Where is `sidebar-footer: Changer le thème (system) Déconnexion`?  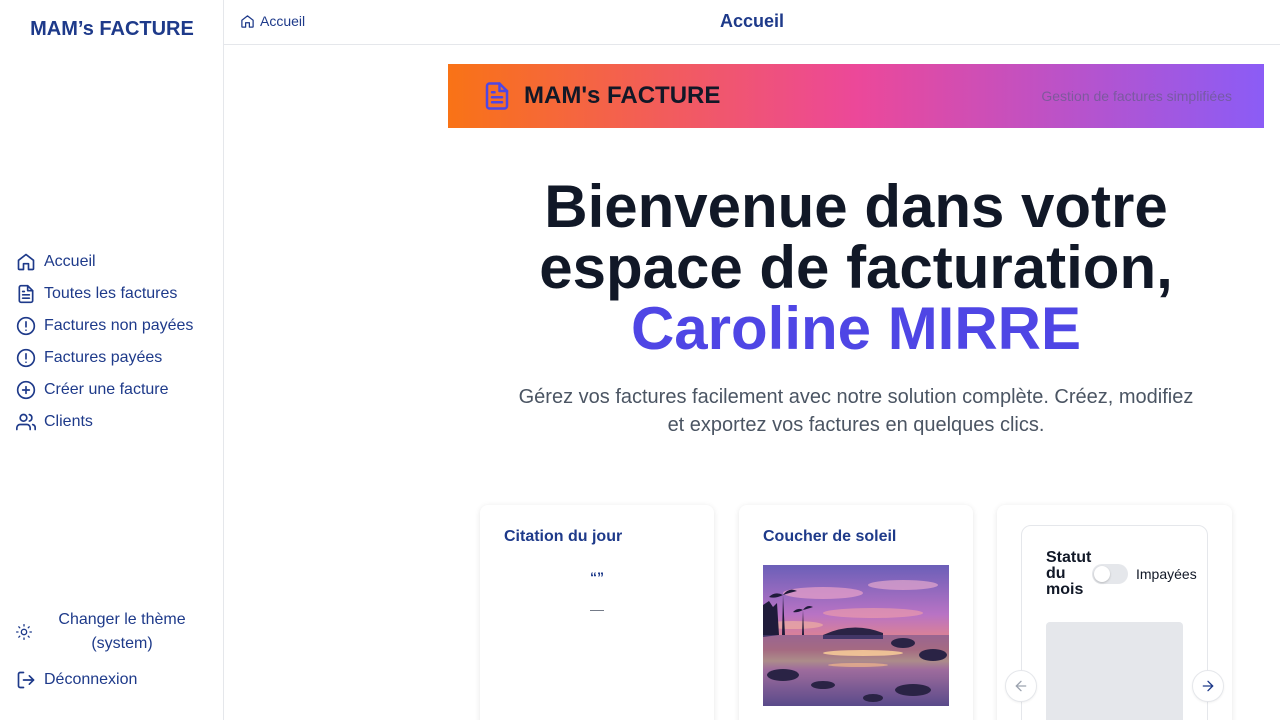 sidebar-footer: Changer le thème (system) Déconnexion is located at coordinates (116, 652).